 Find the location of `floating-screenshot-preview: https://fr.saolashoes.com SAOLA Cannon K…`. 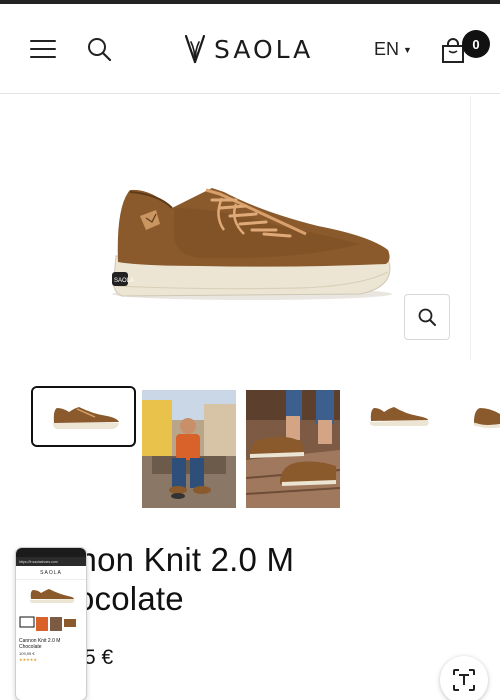

floating-screenshot-preview: https://fr.saolashoes.com SAOLA Cannon K… is located at coordinates (51, 624).